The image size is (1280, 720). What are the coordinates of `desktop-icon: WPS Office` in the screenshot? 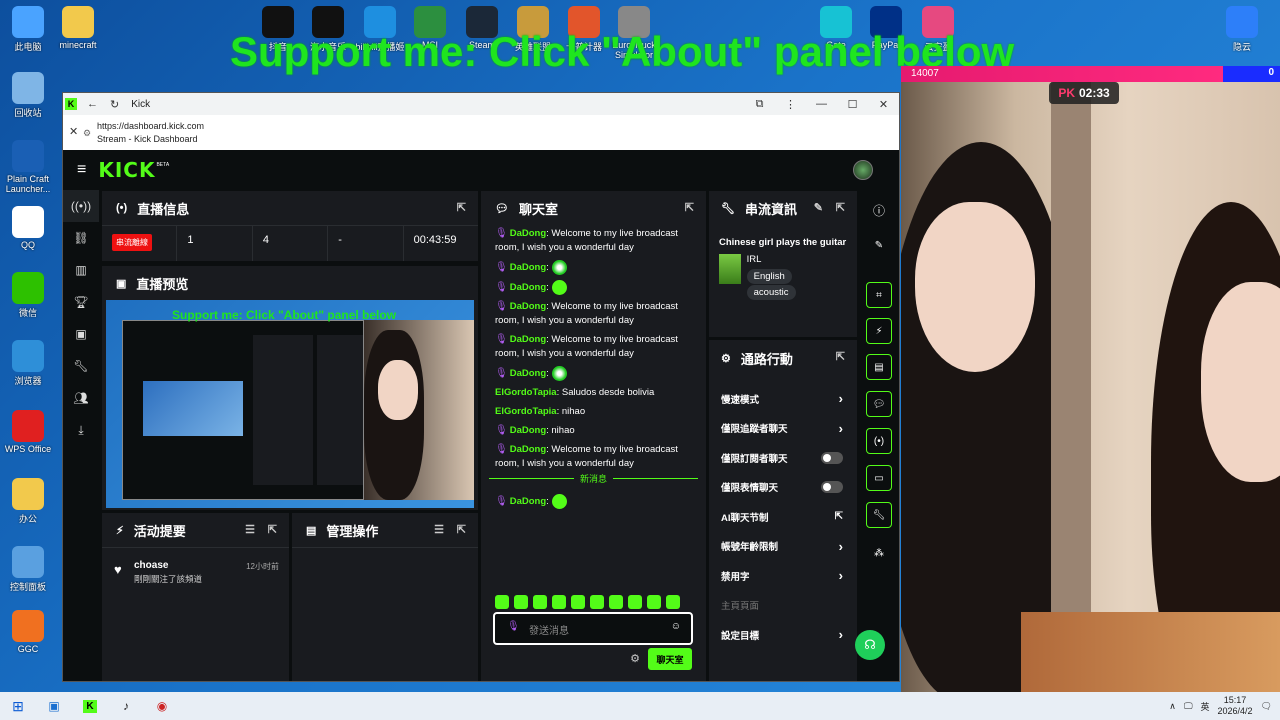 It's located at (28, 432).